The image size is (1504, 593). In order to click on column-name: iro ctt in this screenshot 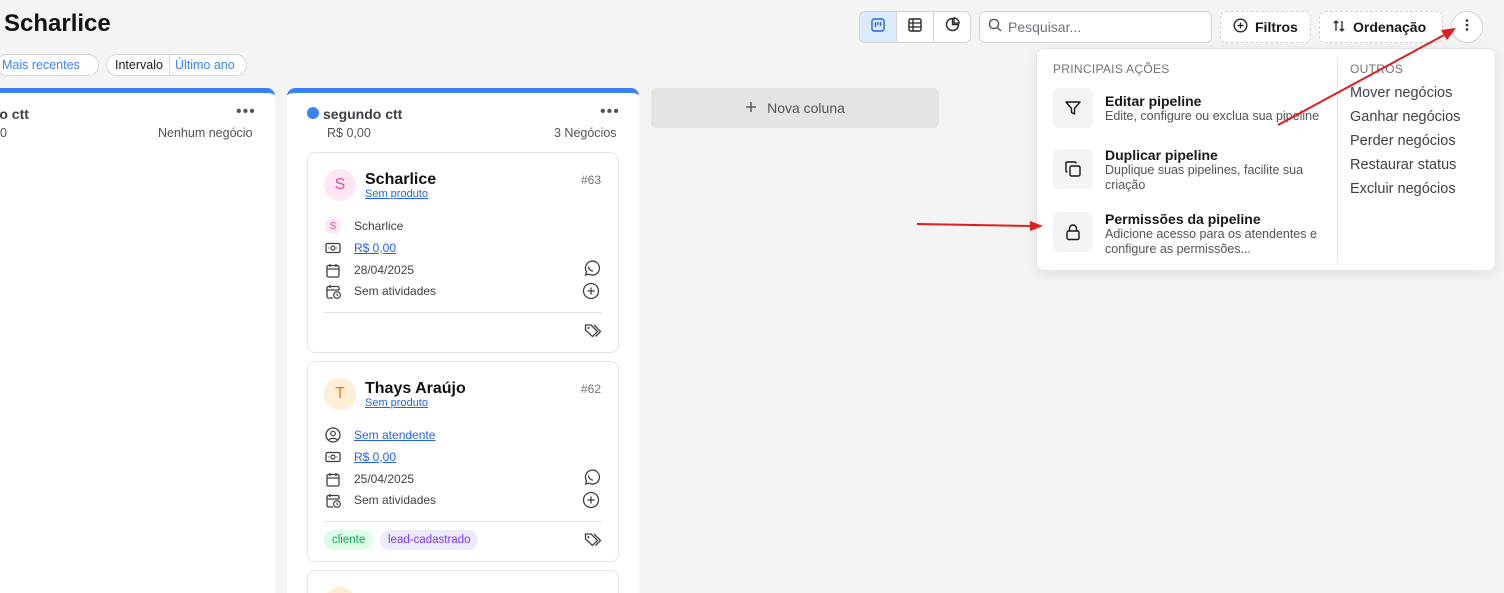, I will do `click(14, 114)`.